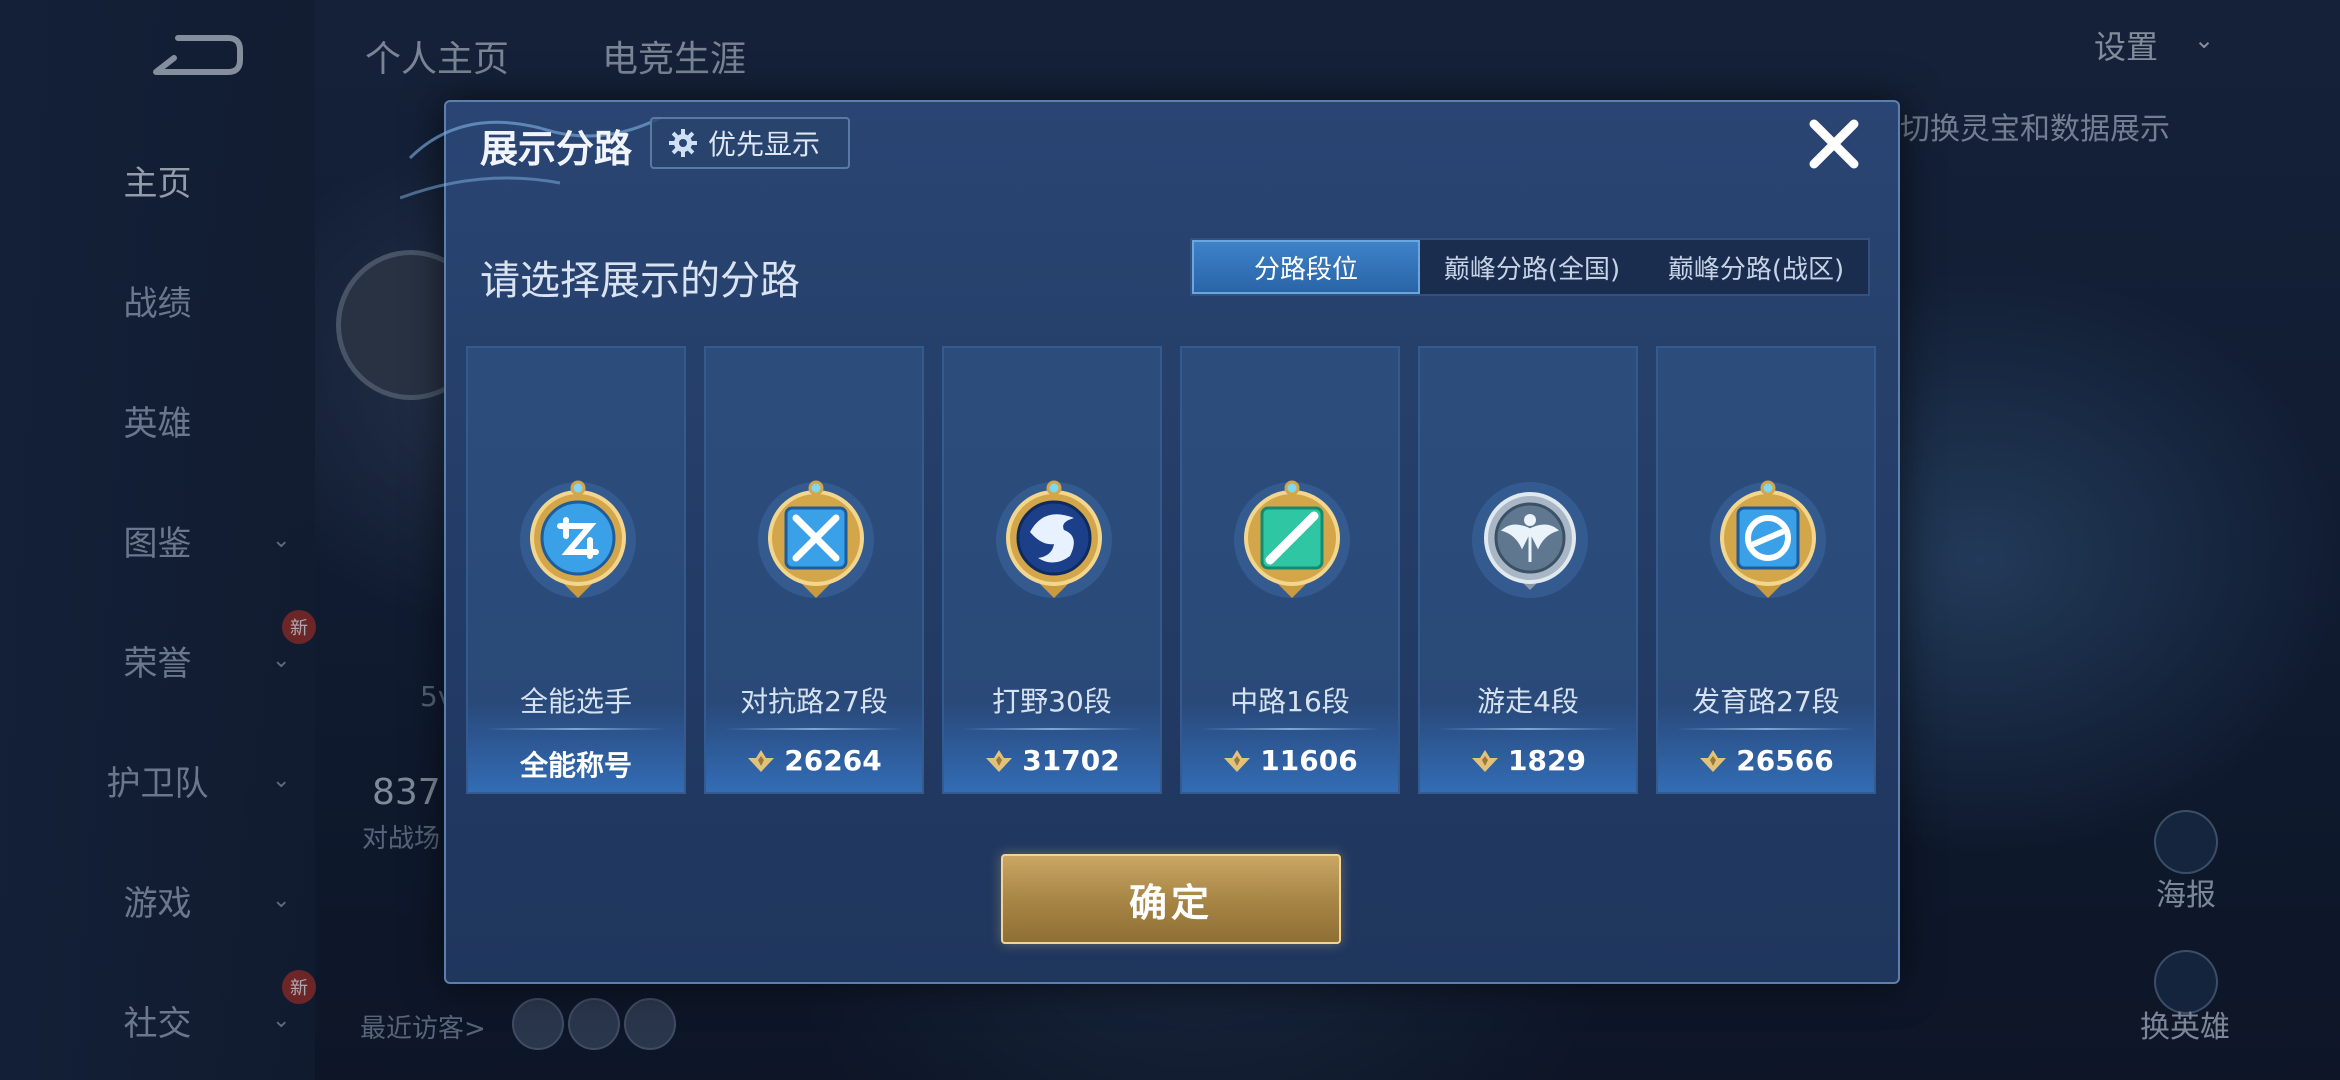 This screenshot has width=2340, height=1080. I want to click on lane-name: 中路16段, so click(1290, 701).